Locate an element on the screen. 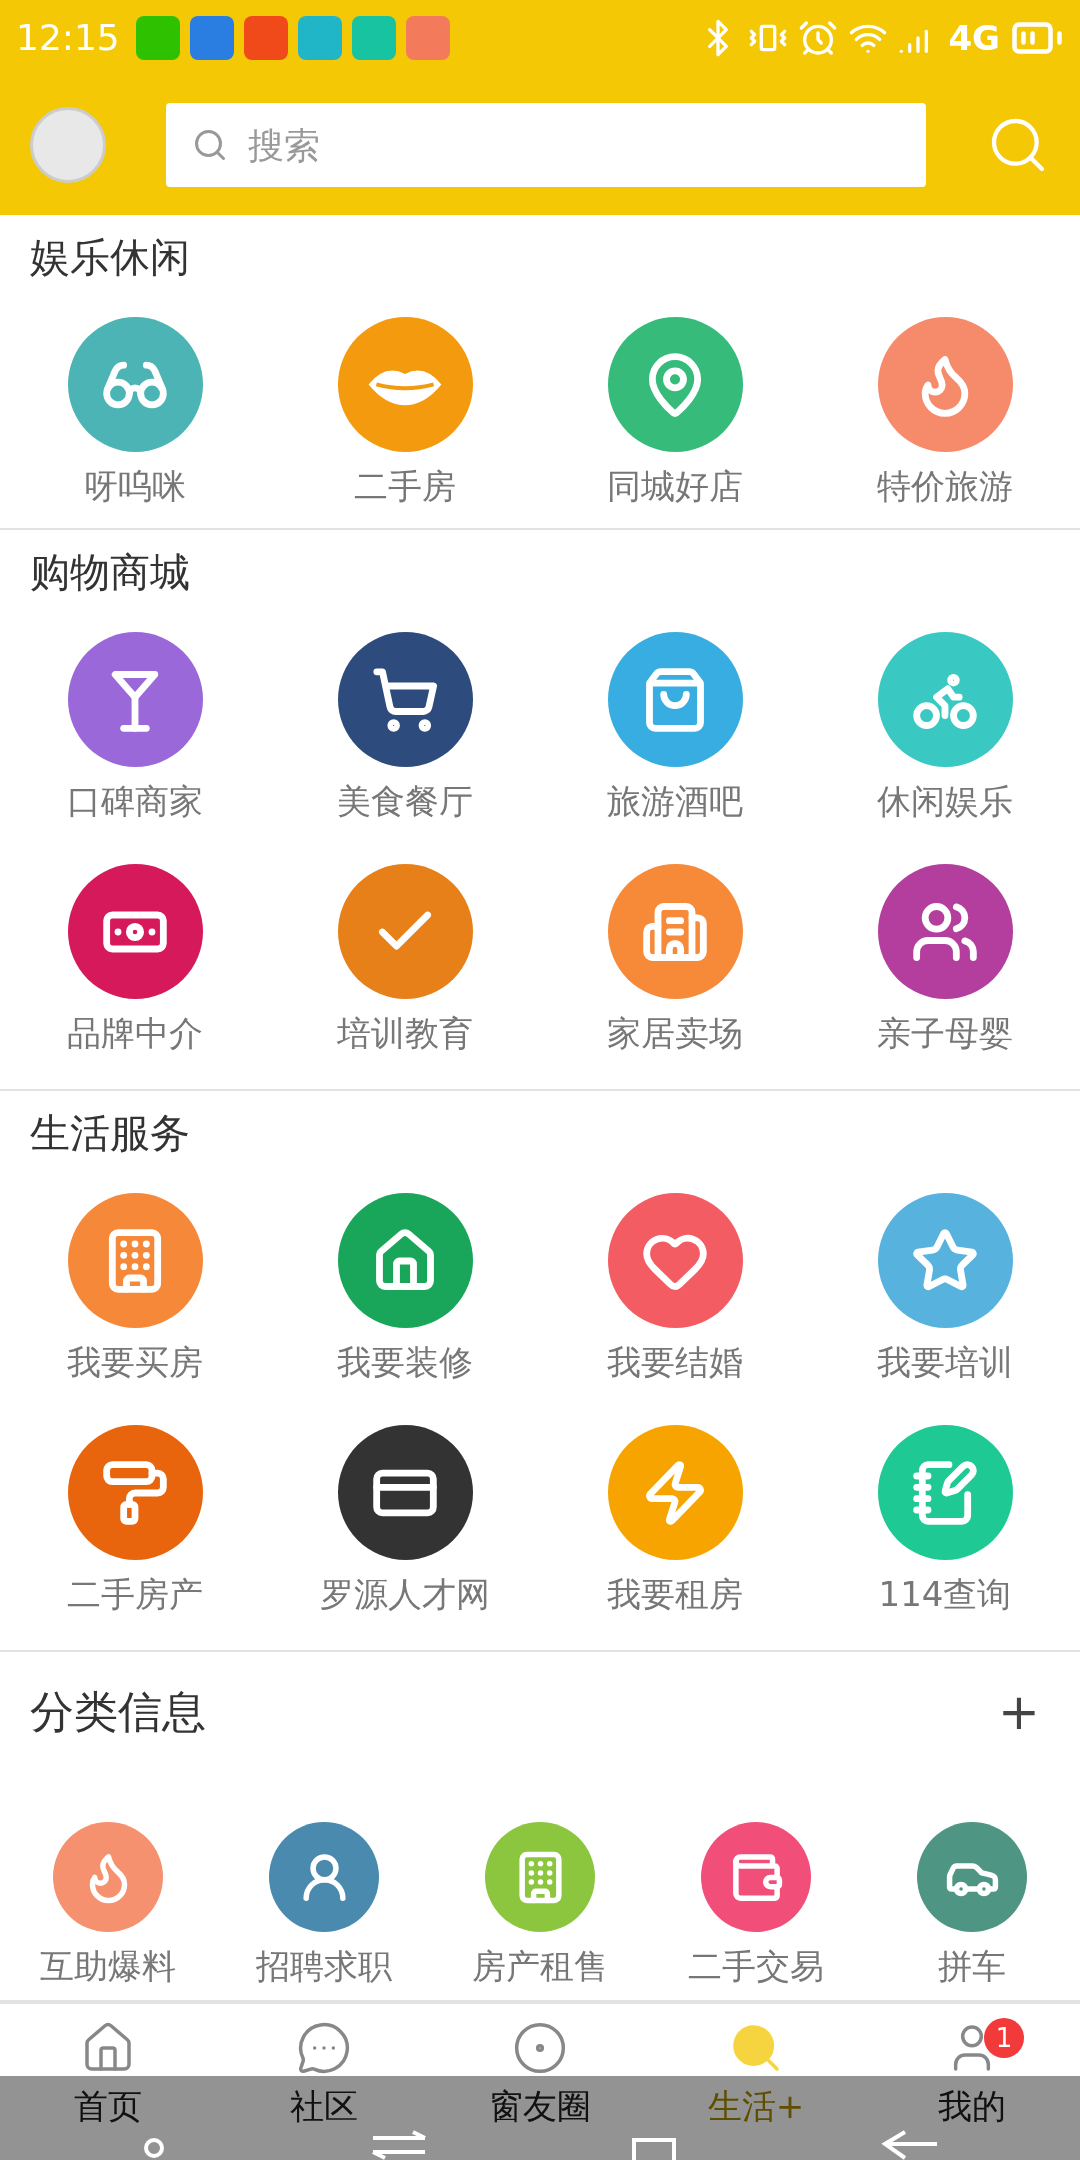 This screenshot has width=1080, height=2160. item-label: 二手房产 is located at coordinates (135, 1595).